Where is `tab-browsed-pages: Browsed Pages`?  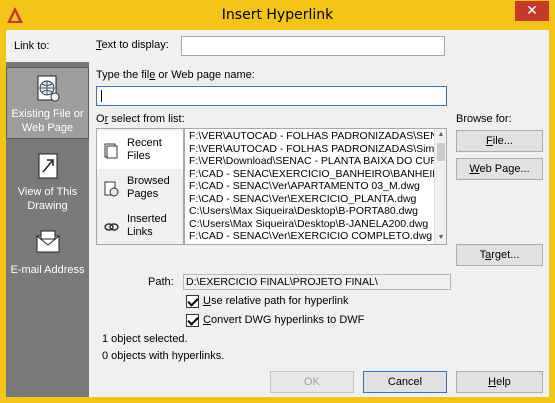
tab-browsed-pages: Browsed Pages is located at coordinates (140, 188).